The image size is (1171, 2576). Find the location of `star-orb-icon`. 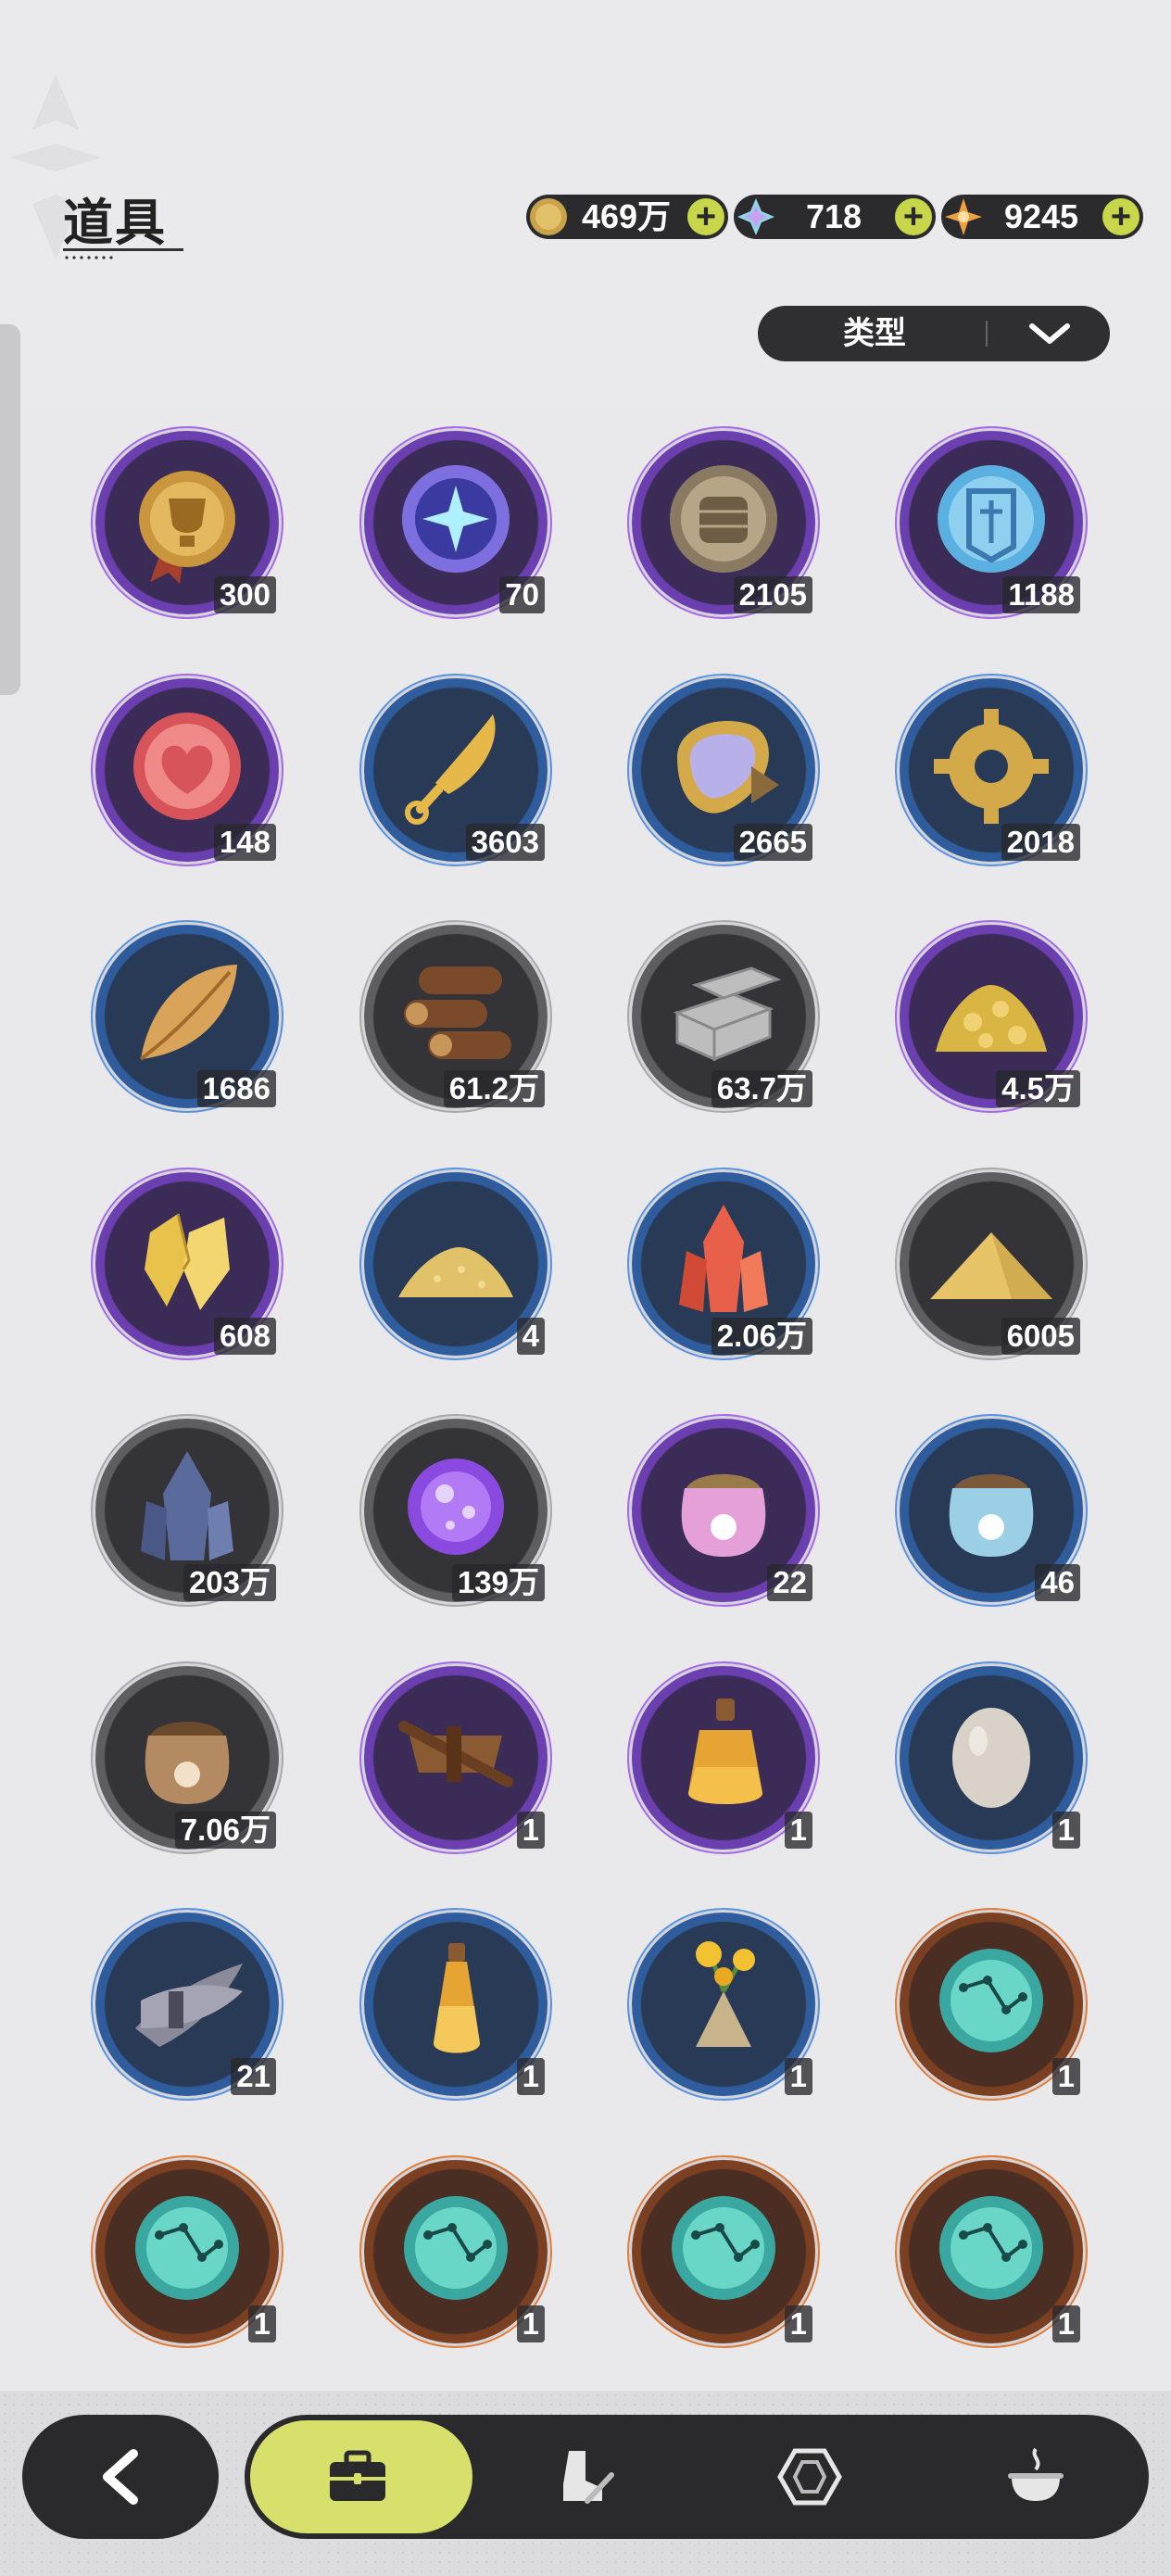

star-orb-icon is located at coordinates (456, 519).